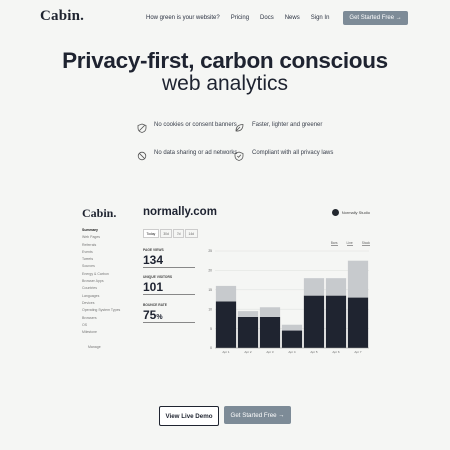 This screenshot has height=450, width=450. Describe the element at coordinates (189, 416) in the screenshot. I see `view-live-demo-button: View Live Demo` at that location.